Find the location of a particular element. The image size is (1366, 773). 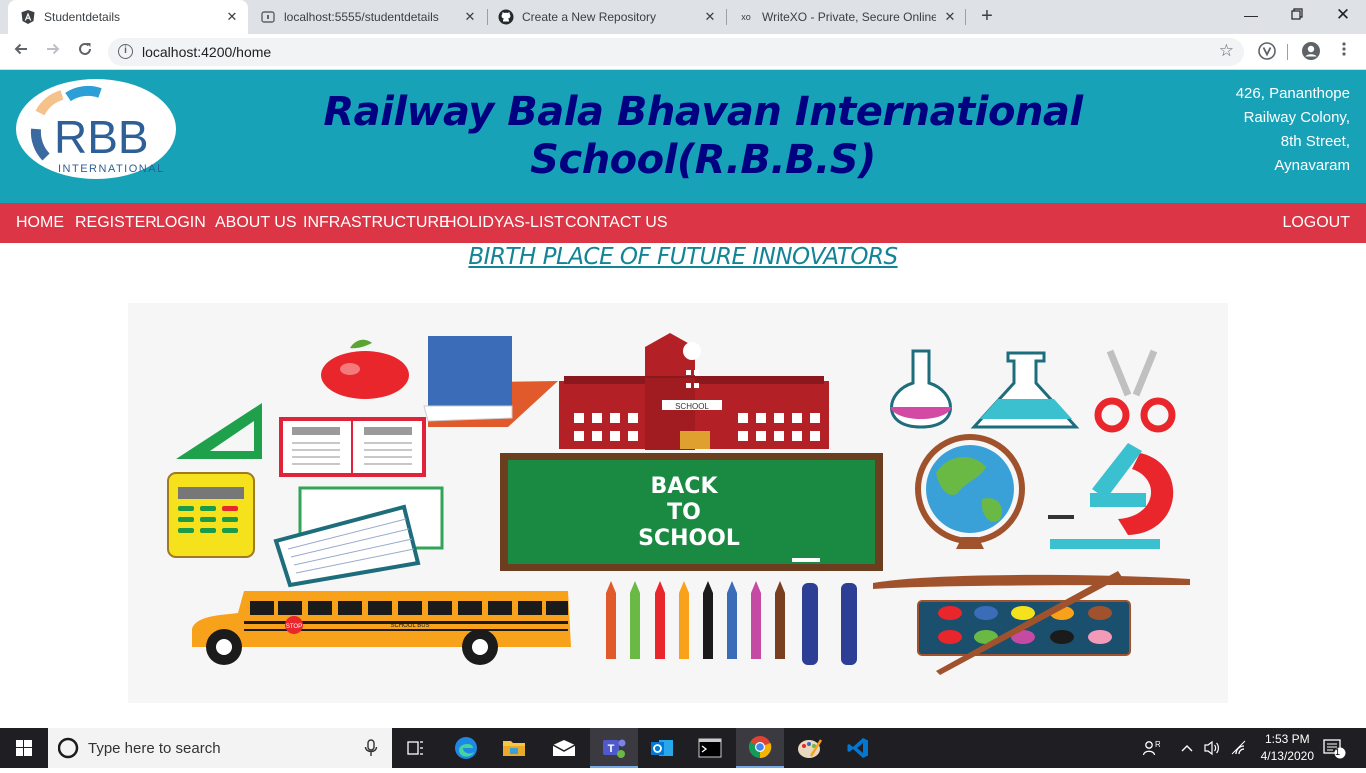

browser-menu-button is located at coordinates (1344, 52).